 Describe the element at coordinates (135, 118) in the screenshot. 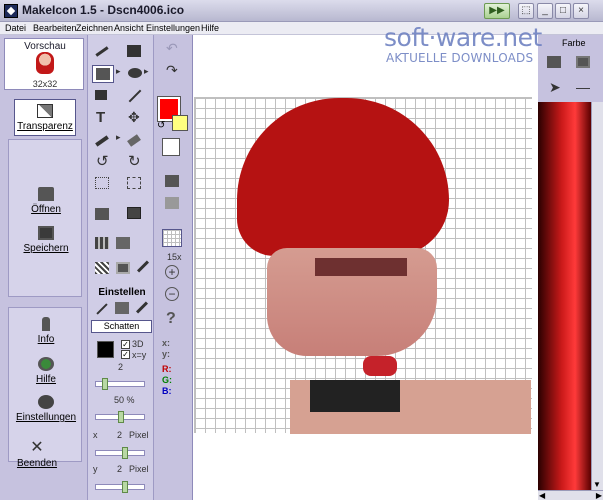

I see `move-tool: ✥` at that location.